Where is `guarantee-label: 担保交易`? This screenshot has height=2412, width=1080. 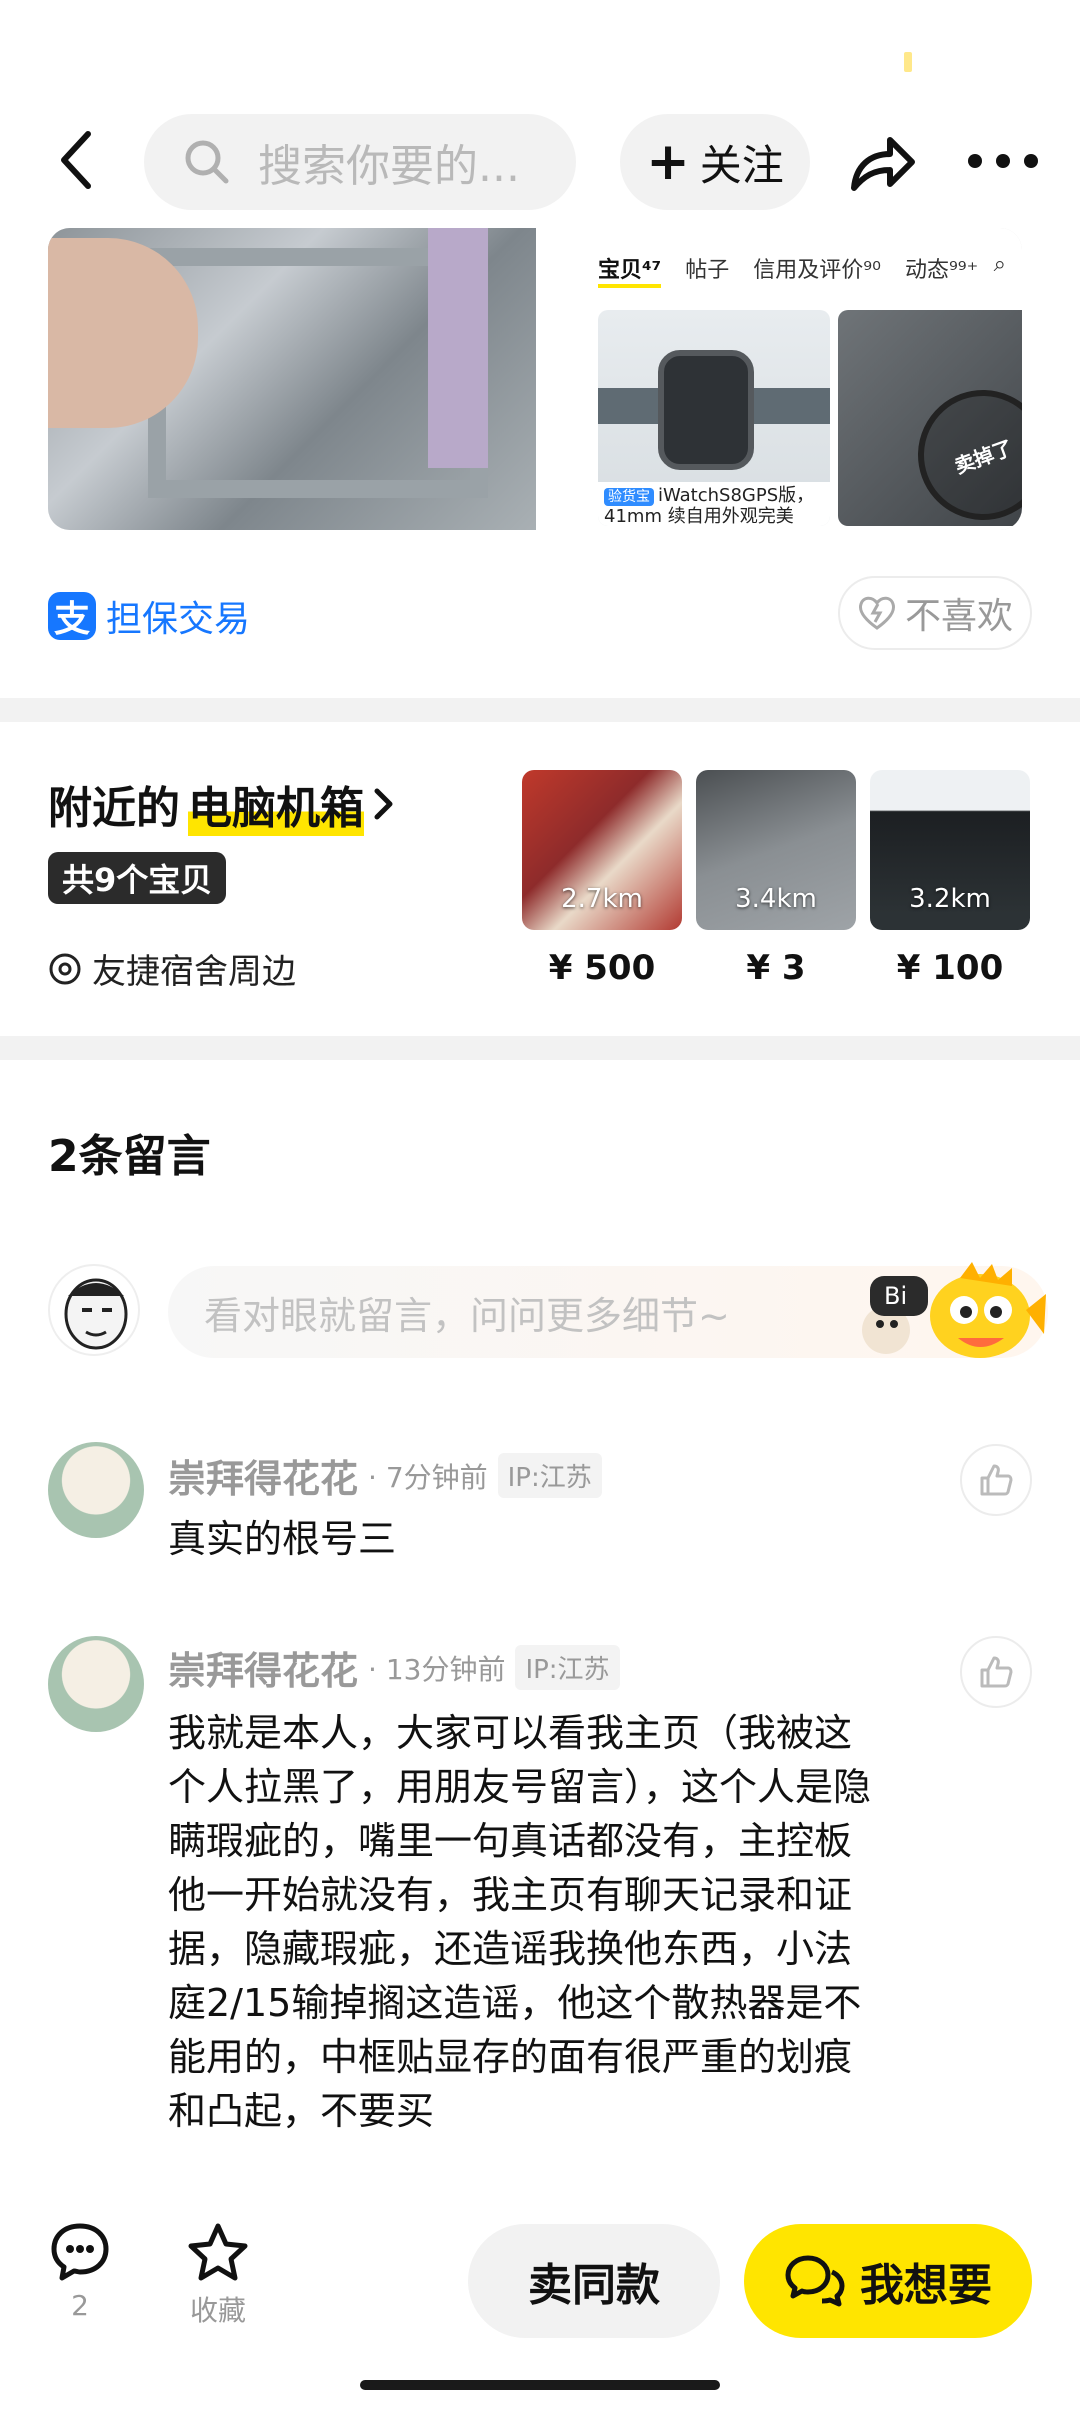 guarantee-label: 担保交易 is located at coordinates (178, 619).